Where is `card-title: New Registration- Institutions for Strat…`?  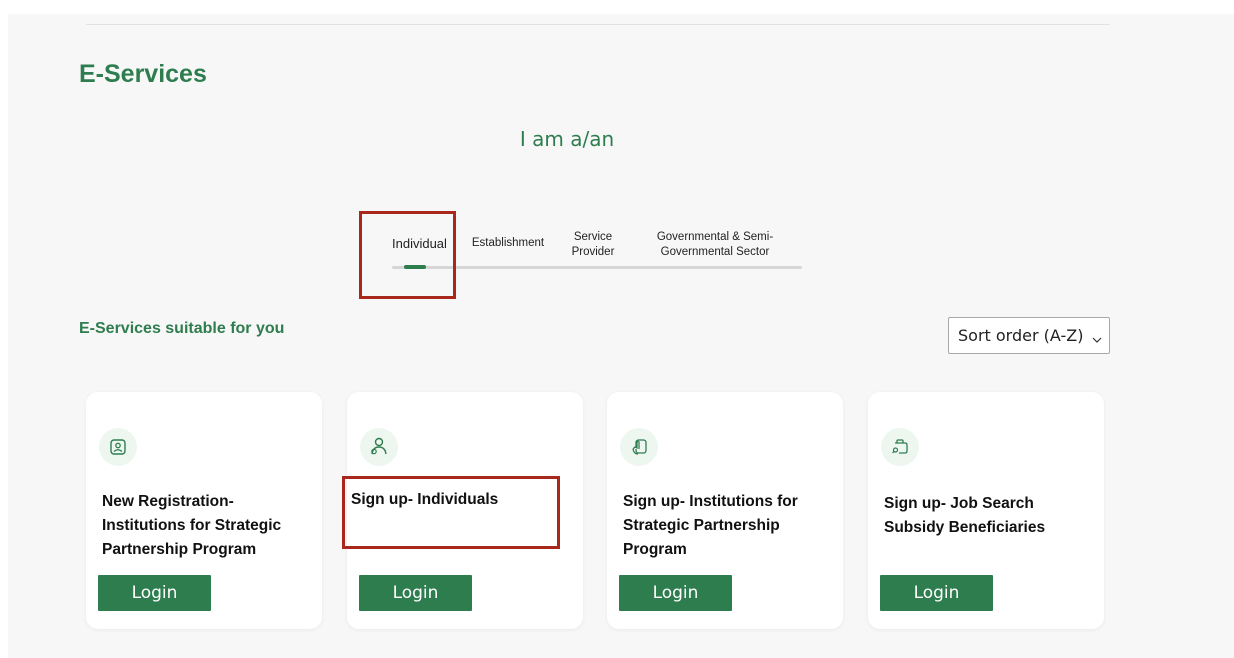
card-title: New Registration- Institutions for Strat… is located at coordinates (192, 525).